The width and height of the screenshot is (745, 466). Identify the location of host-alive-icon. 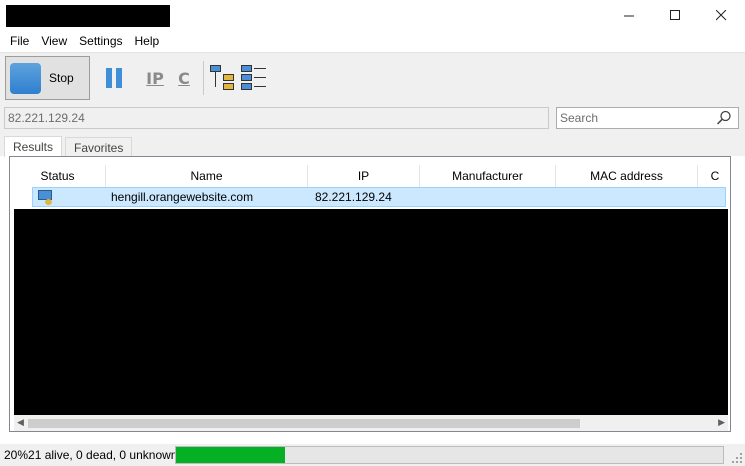
(46, 197).